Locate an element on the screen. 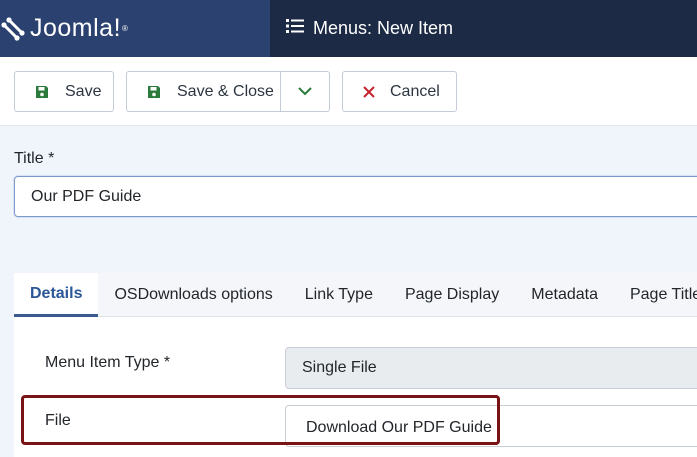 The height and width of the screenshot is (457, 697). page-title: Menus: New Item is located at coordinates (361, 28).